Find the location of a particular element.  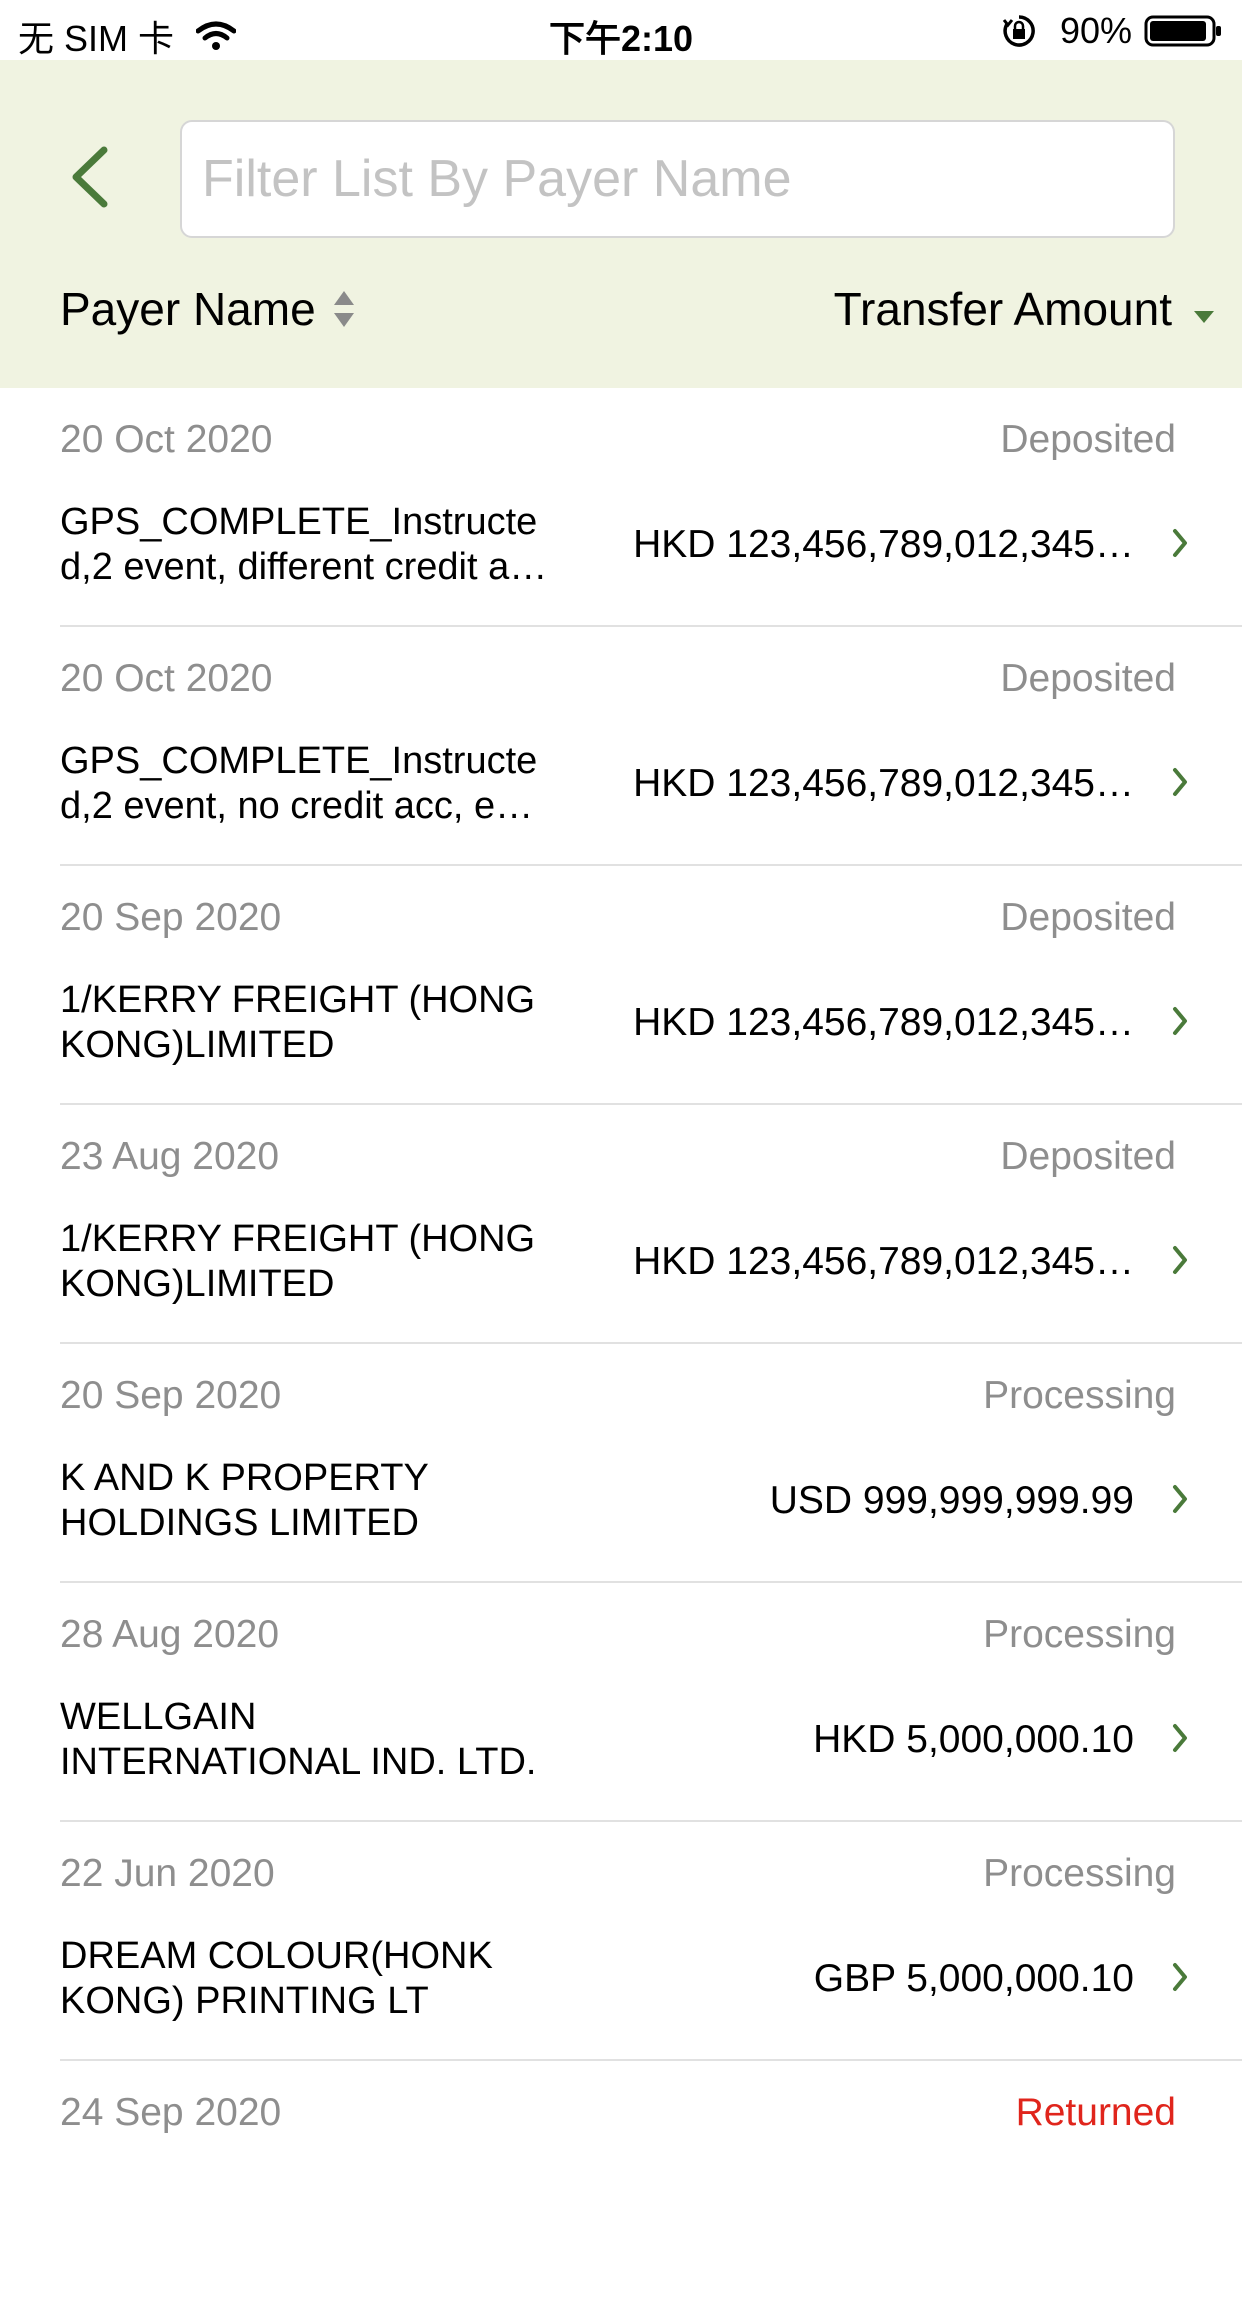

sort-by-transfer-amount: Transfer Amount is located at coordinates (1025, 309).